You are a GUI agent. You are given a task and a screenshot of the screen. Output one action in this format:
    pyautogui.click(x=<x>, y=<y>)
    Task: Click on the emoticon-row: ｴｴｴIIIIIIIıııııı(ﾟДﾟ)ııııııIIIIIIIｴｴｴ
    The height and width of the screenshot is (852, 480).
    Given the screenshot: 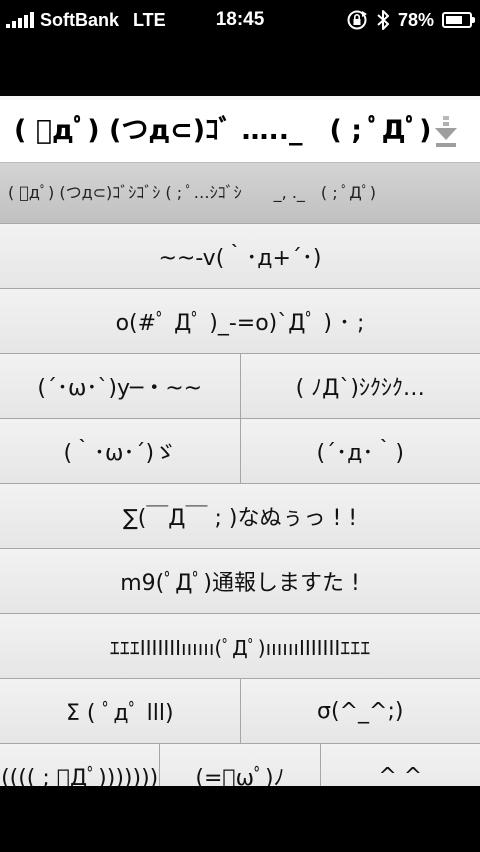 What is the action you would take?
    pyautogui.click(x=240, y=646)
    